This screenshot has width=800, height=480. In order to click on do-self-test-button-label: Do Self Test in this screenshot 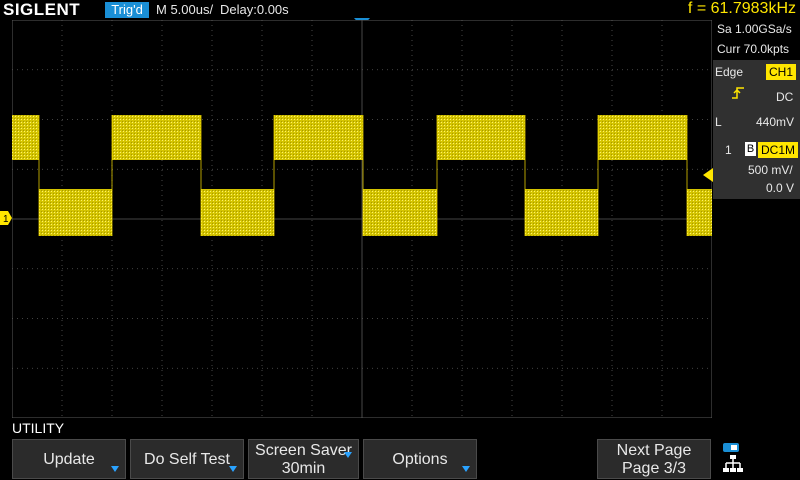, I will do `click(187, 459)`.